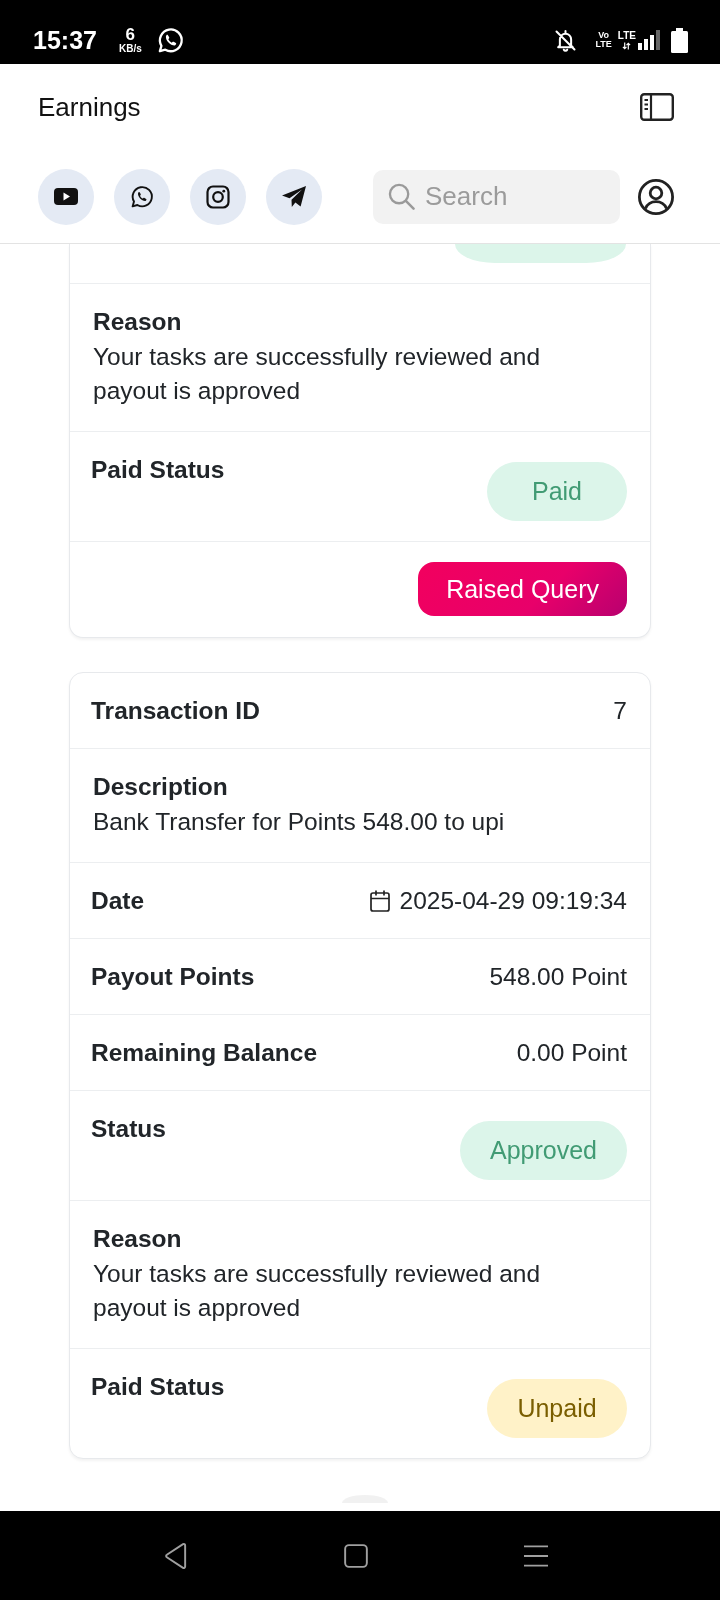  I want to click on search-field: Search, so click(496, 196).